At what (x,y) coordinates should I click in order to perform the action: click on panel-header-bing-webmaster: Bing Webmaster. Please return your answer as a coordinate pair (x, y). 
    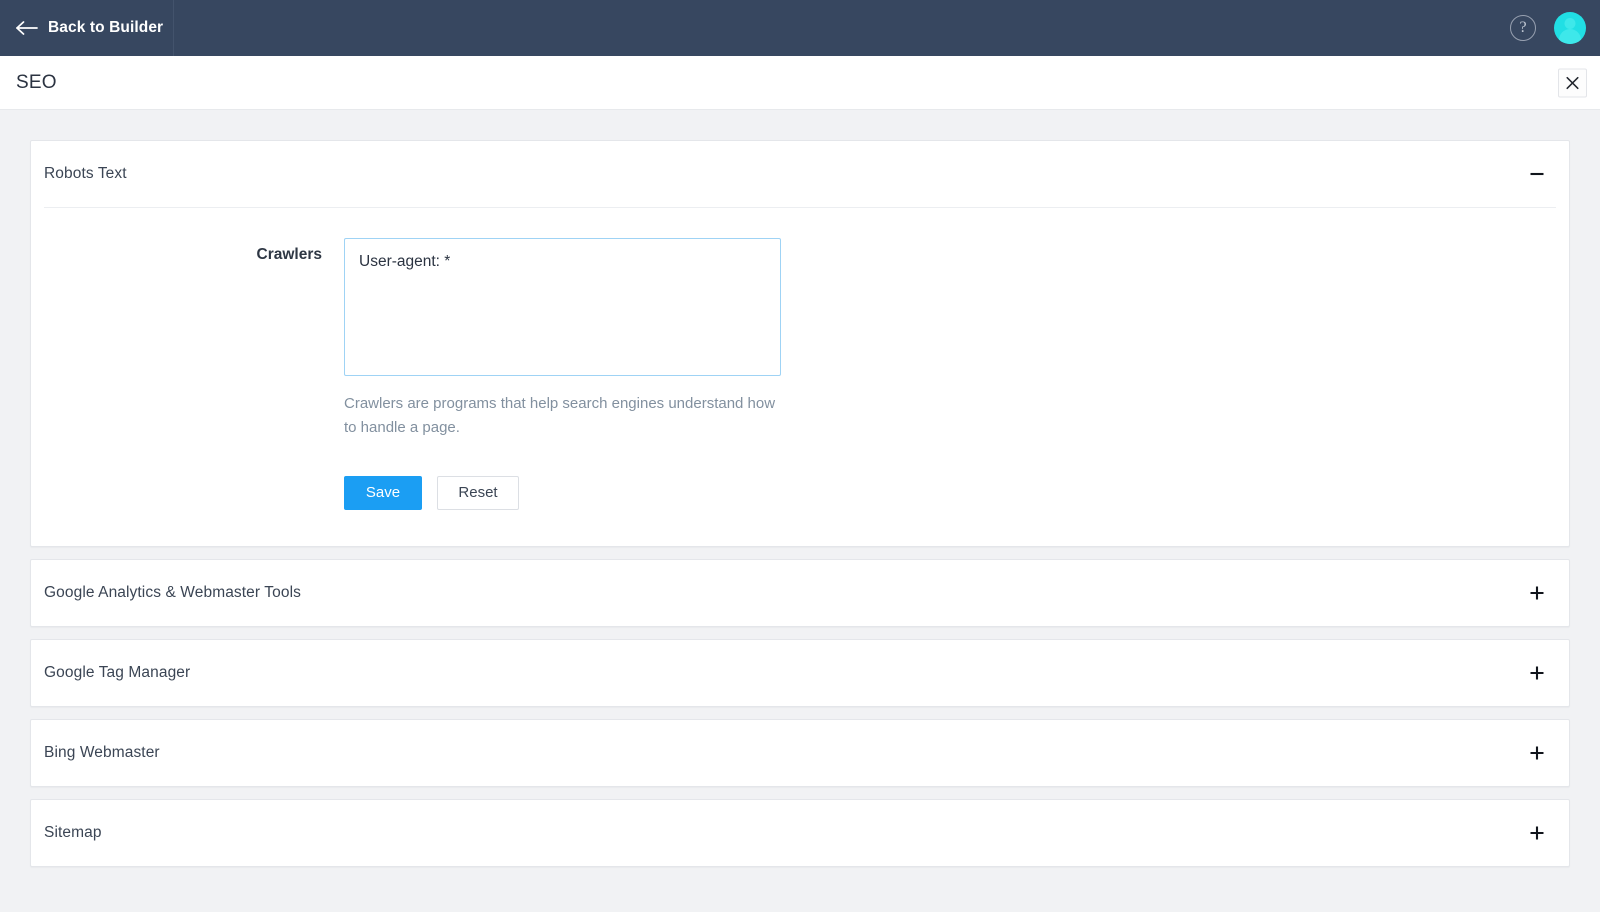
    Looking at the image, I should click on (800, 753).